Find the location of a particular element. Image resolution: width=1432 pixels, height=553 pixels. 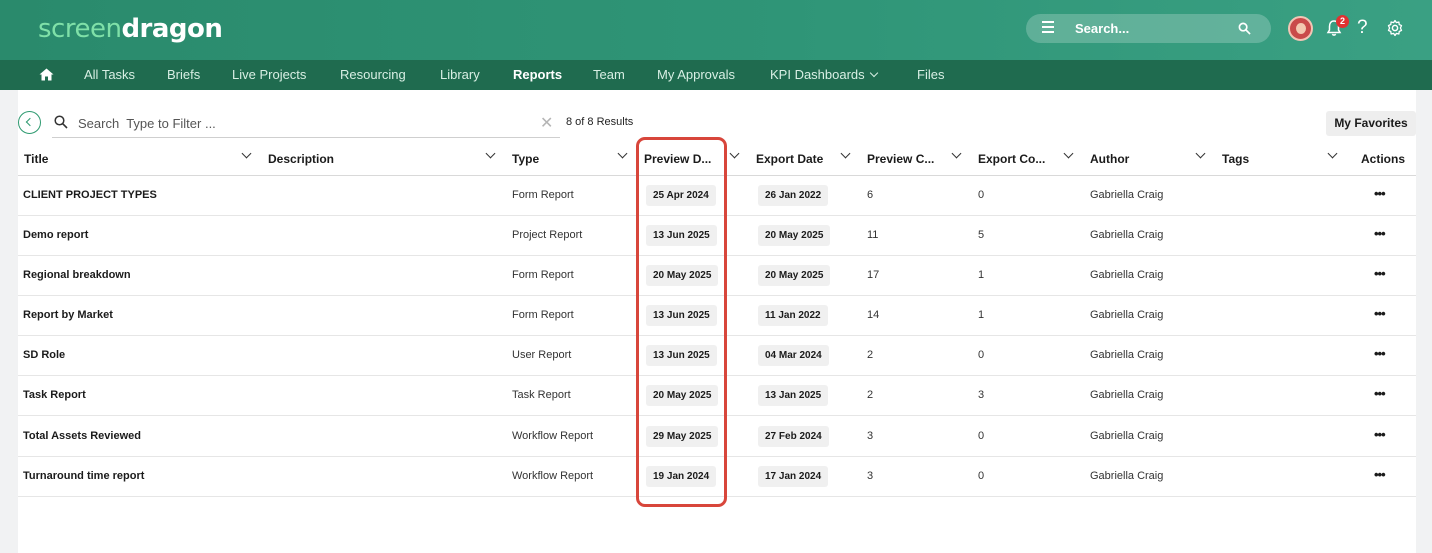

nav-resourcing: Resourcing is located at coordinates (373, 74).